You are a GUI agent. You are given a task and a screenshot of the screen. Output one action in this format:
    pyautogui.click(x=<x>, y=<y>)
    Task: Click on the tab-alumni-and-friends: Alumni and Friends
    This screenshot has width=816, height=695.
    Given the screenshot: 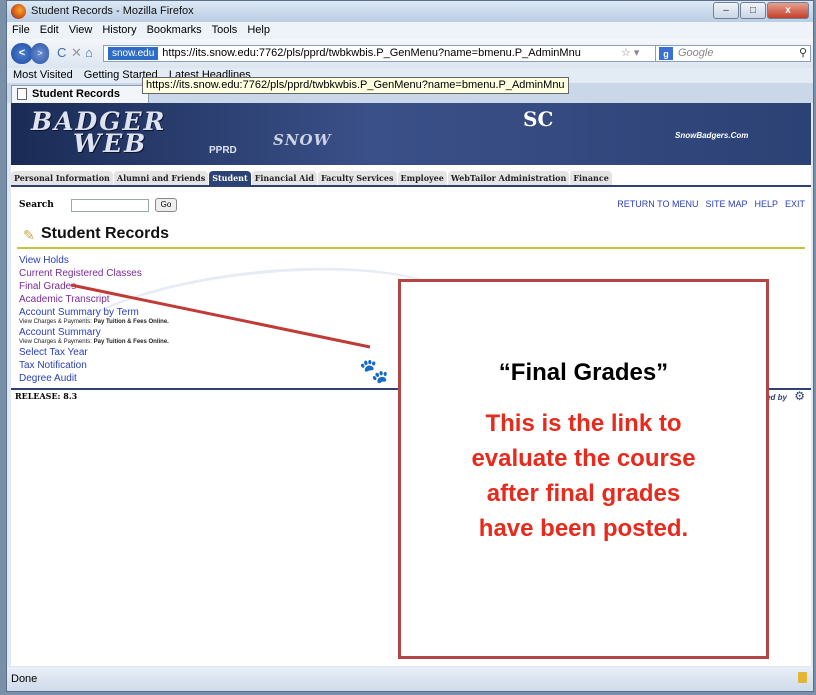 What is the action you would take?
    pyautogui.click(x=161, y=178)
    